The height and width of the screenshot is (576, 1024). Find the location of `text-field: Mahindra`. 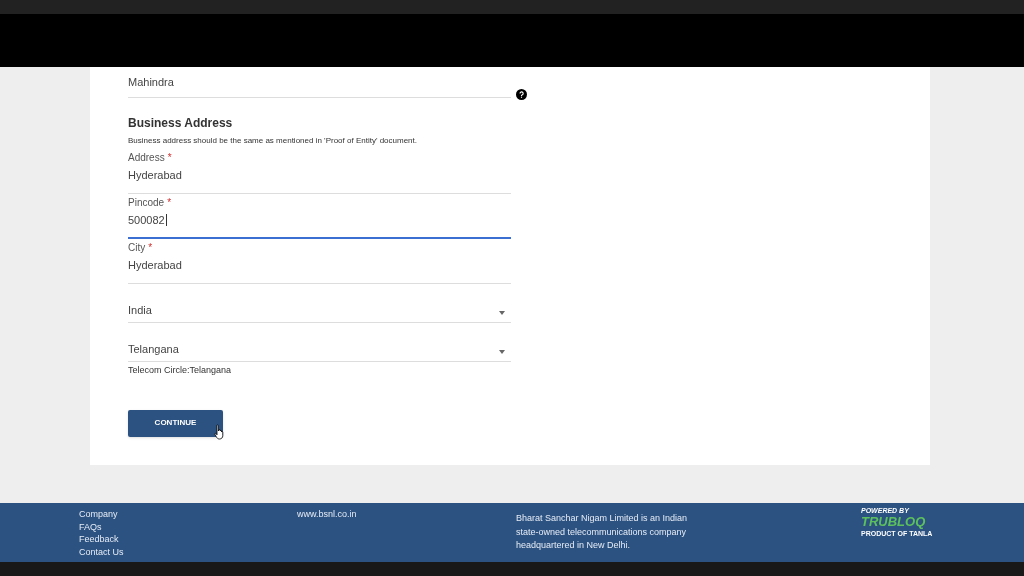

text-field: Mahindra is located at coordinates (319, 82).